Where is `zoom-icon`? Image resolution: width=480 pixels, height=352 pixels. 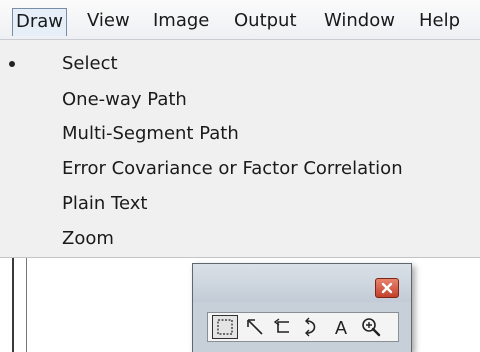
zoom-icon is located at coordinates (371, 327).